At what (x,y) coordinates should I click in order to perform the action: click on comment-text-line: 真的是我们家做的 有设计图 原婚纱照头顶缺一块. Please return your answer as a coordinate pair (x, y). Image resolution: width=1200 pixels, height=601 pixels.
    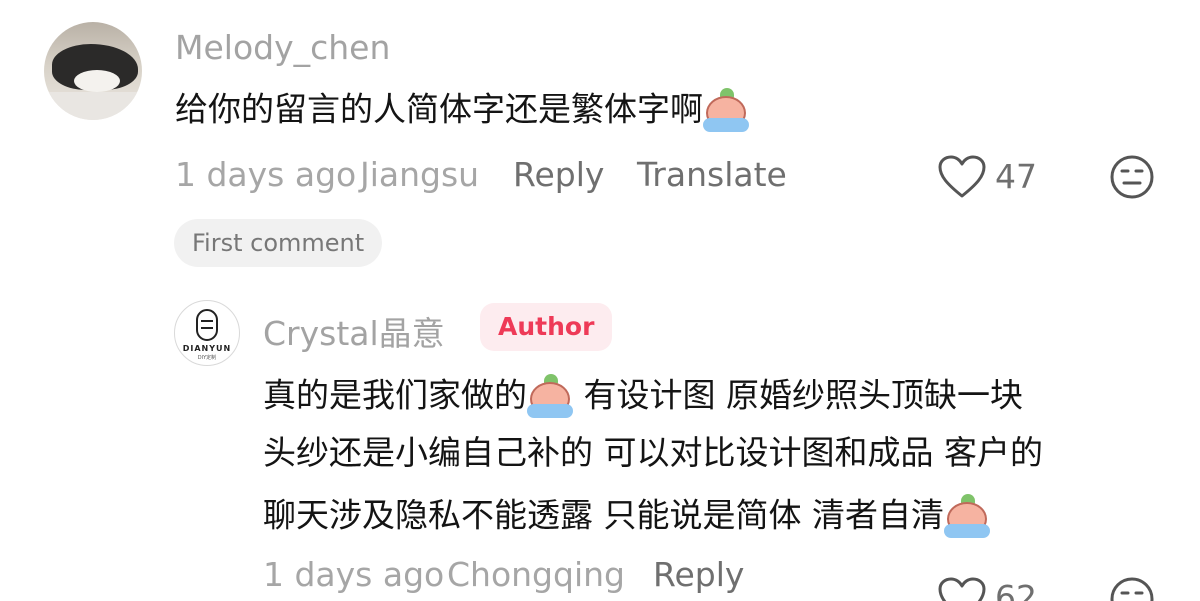
    Looking at the image, I should click on (643, 397).